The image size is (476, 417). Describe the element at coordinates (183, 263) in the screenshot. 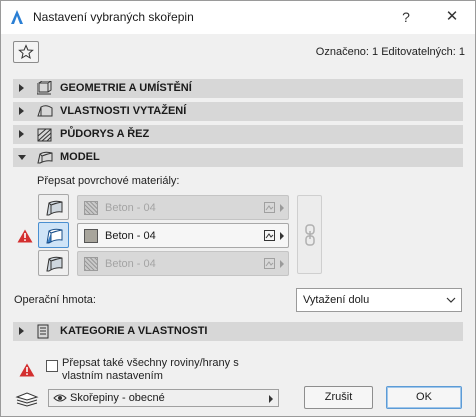

I see `material-row-bottom: Beton - 04` at that location.